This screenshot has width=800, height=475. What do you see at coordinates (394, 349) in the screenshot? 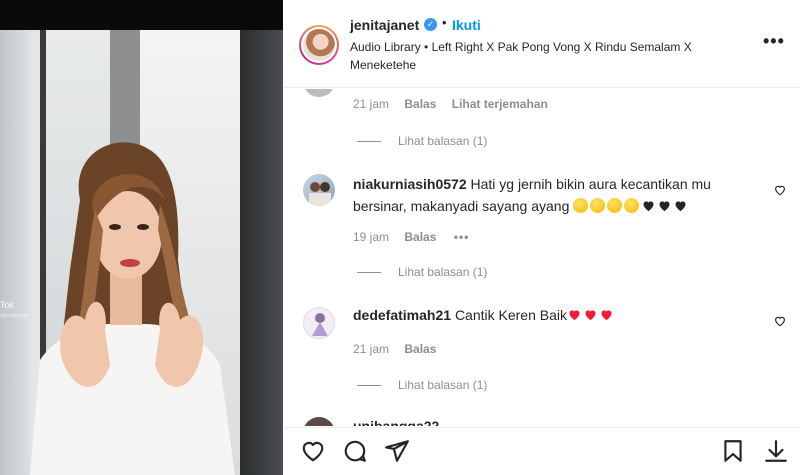
I see `comment-meta: 21 jam Balas` at bounding box center [394, 349].